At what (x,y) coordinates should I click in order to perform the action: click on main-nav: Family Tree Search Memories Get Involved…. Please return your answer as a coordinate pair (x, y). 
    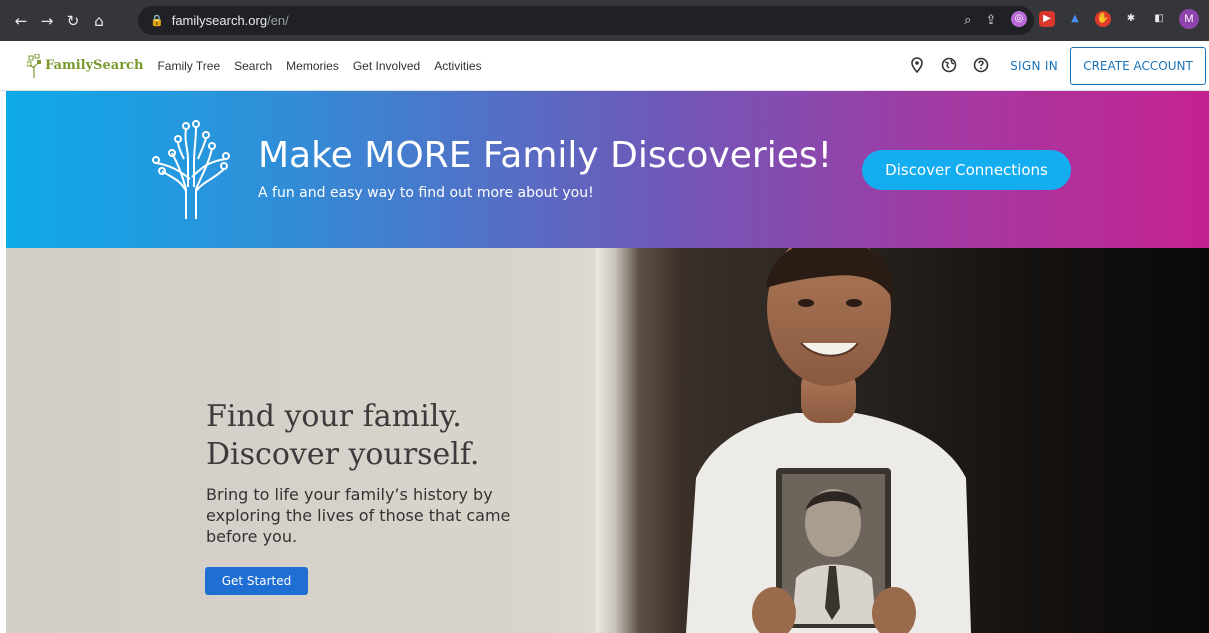
    Looking at the image, I should click on (319, 66).